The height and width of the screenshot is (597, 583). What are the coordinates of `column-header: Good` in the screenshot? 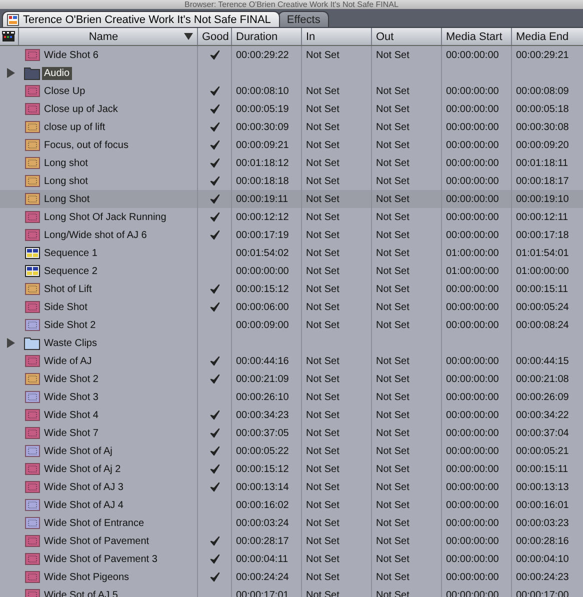 It's located at (215, 36).